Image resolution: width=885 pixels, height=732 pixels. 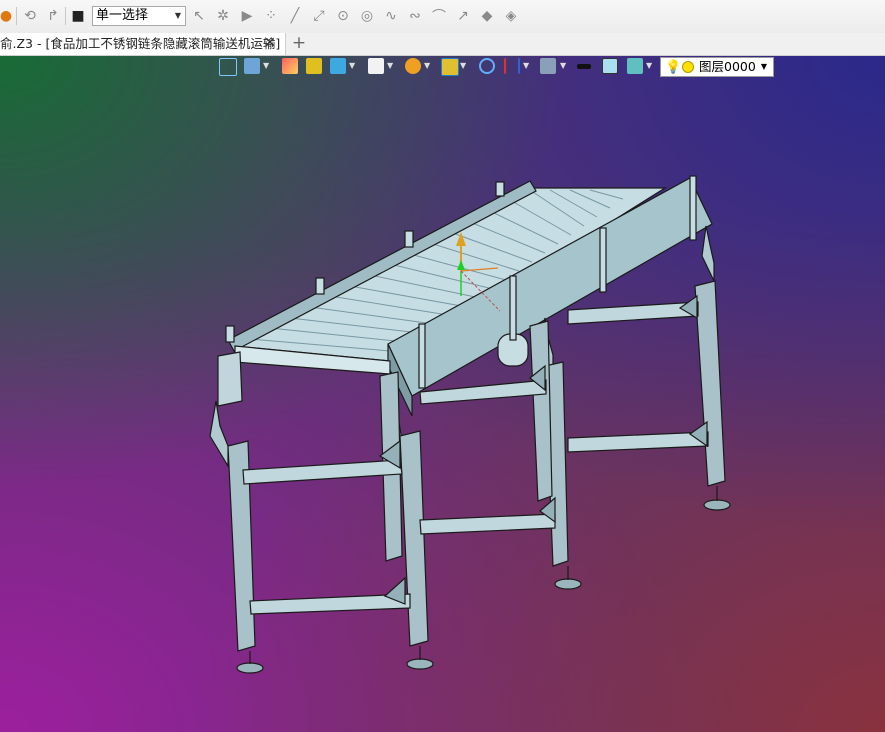 I want to click on arc-icon: ⌒, so click(x=439, y=16).